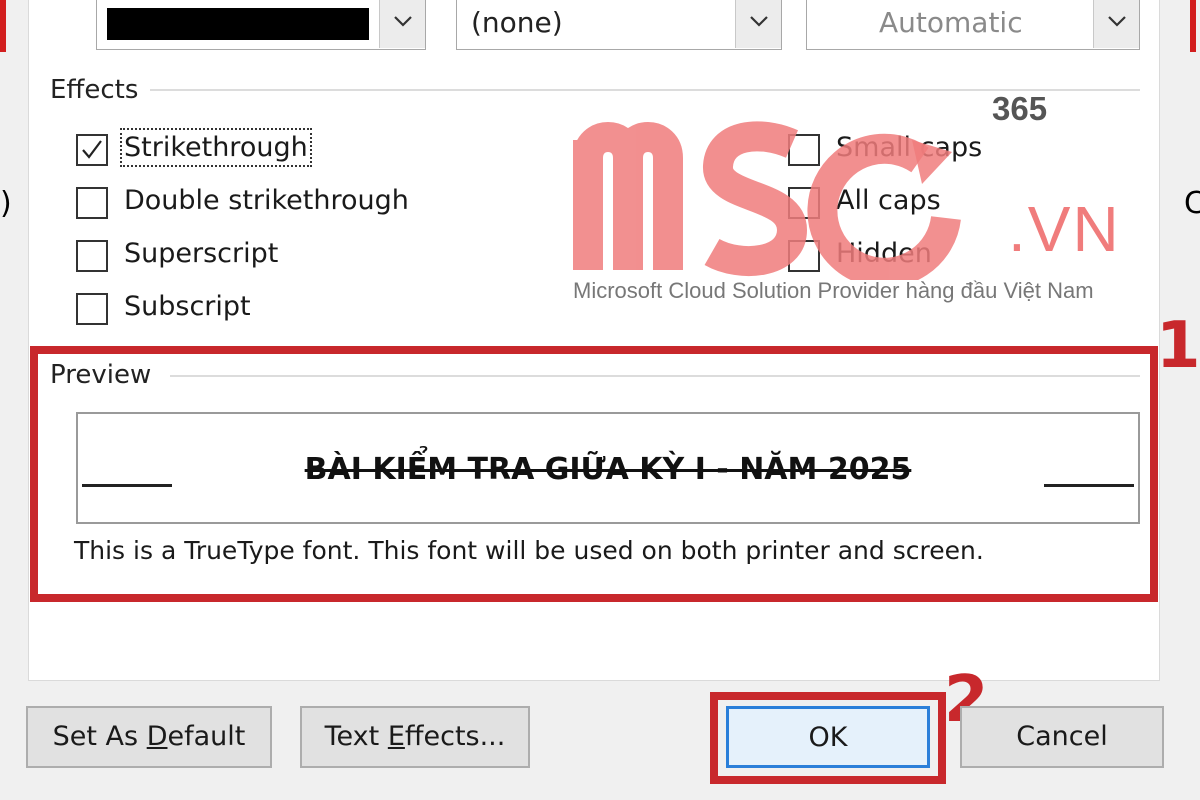  I want to click on checkbox-hidden, so click(804, 256).